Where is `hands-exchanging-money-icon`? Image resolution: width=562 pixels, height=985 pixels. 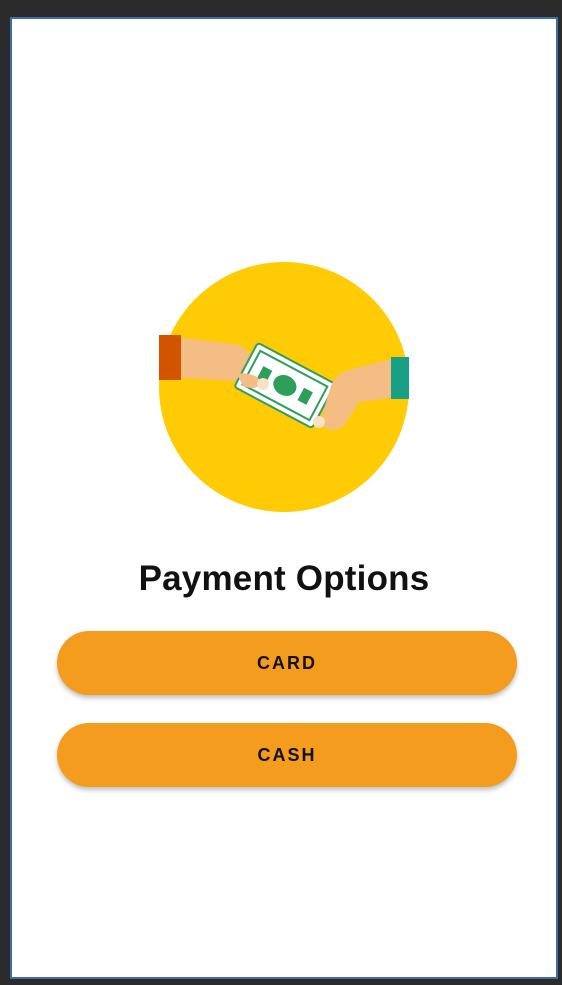
hands-exchanging-money-icon is located at coordinates (284, 387).